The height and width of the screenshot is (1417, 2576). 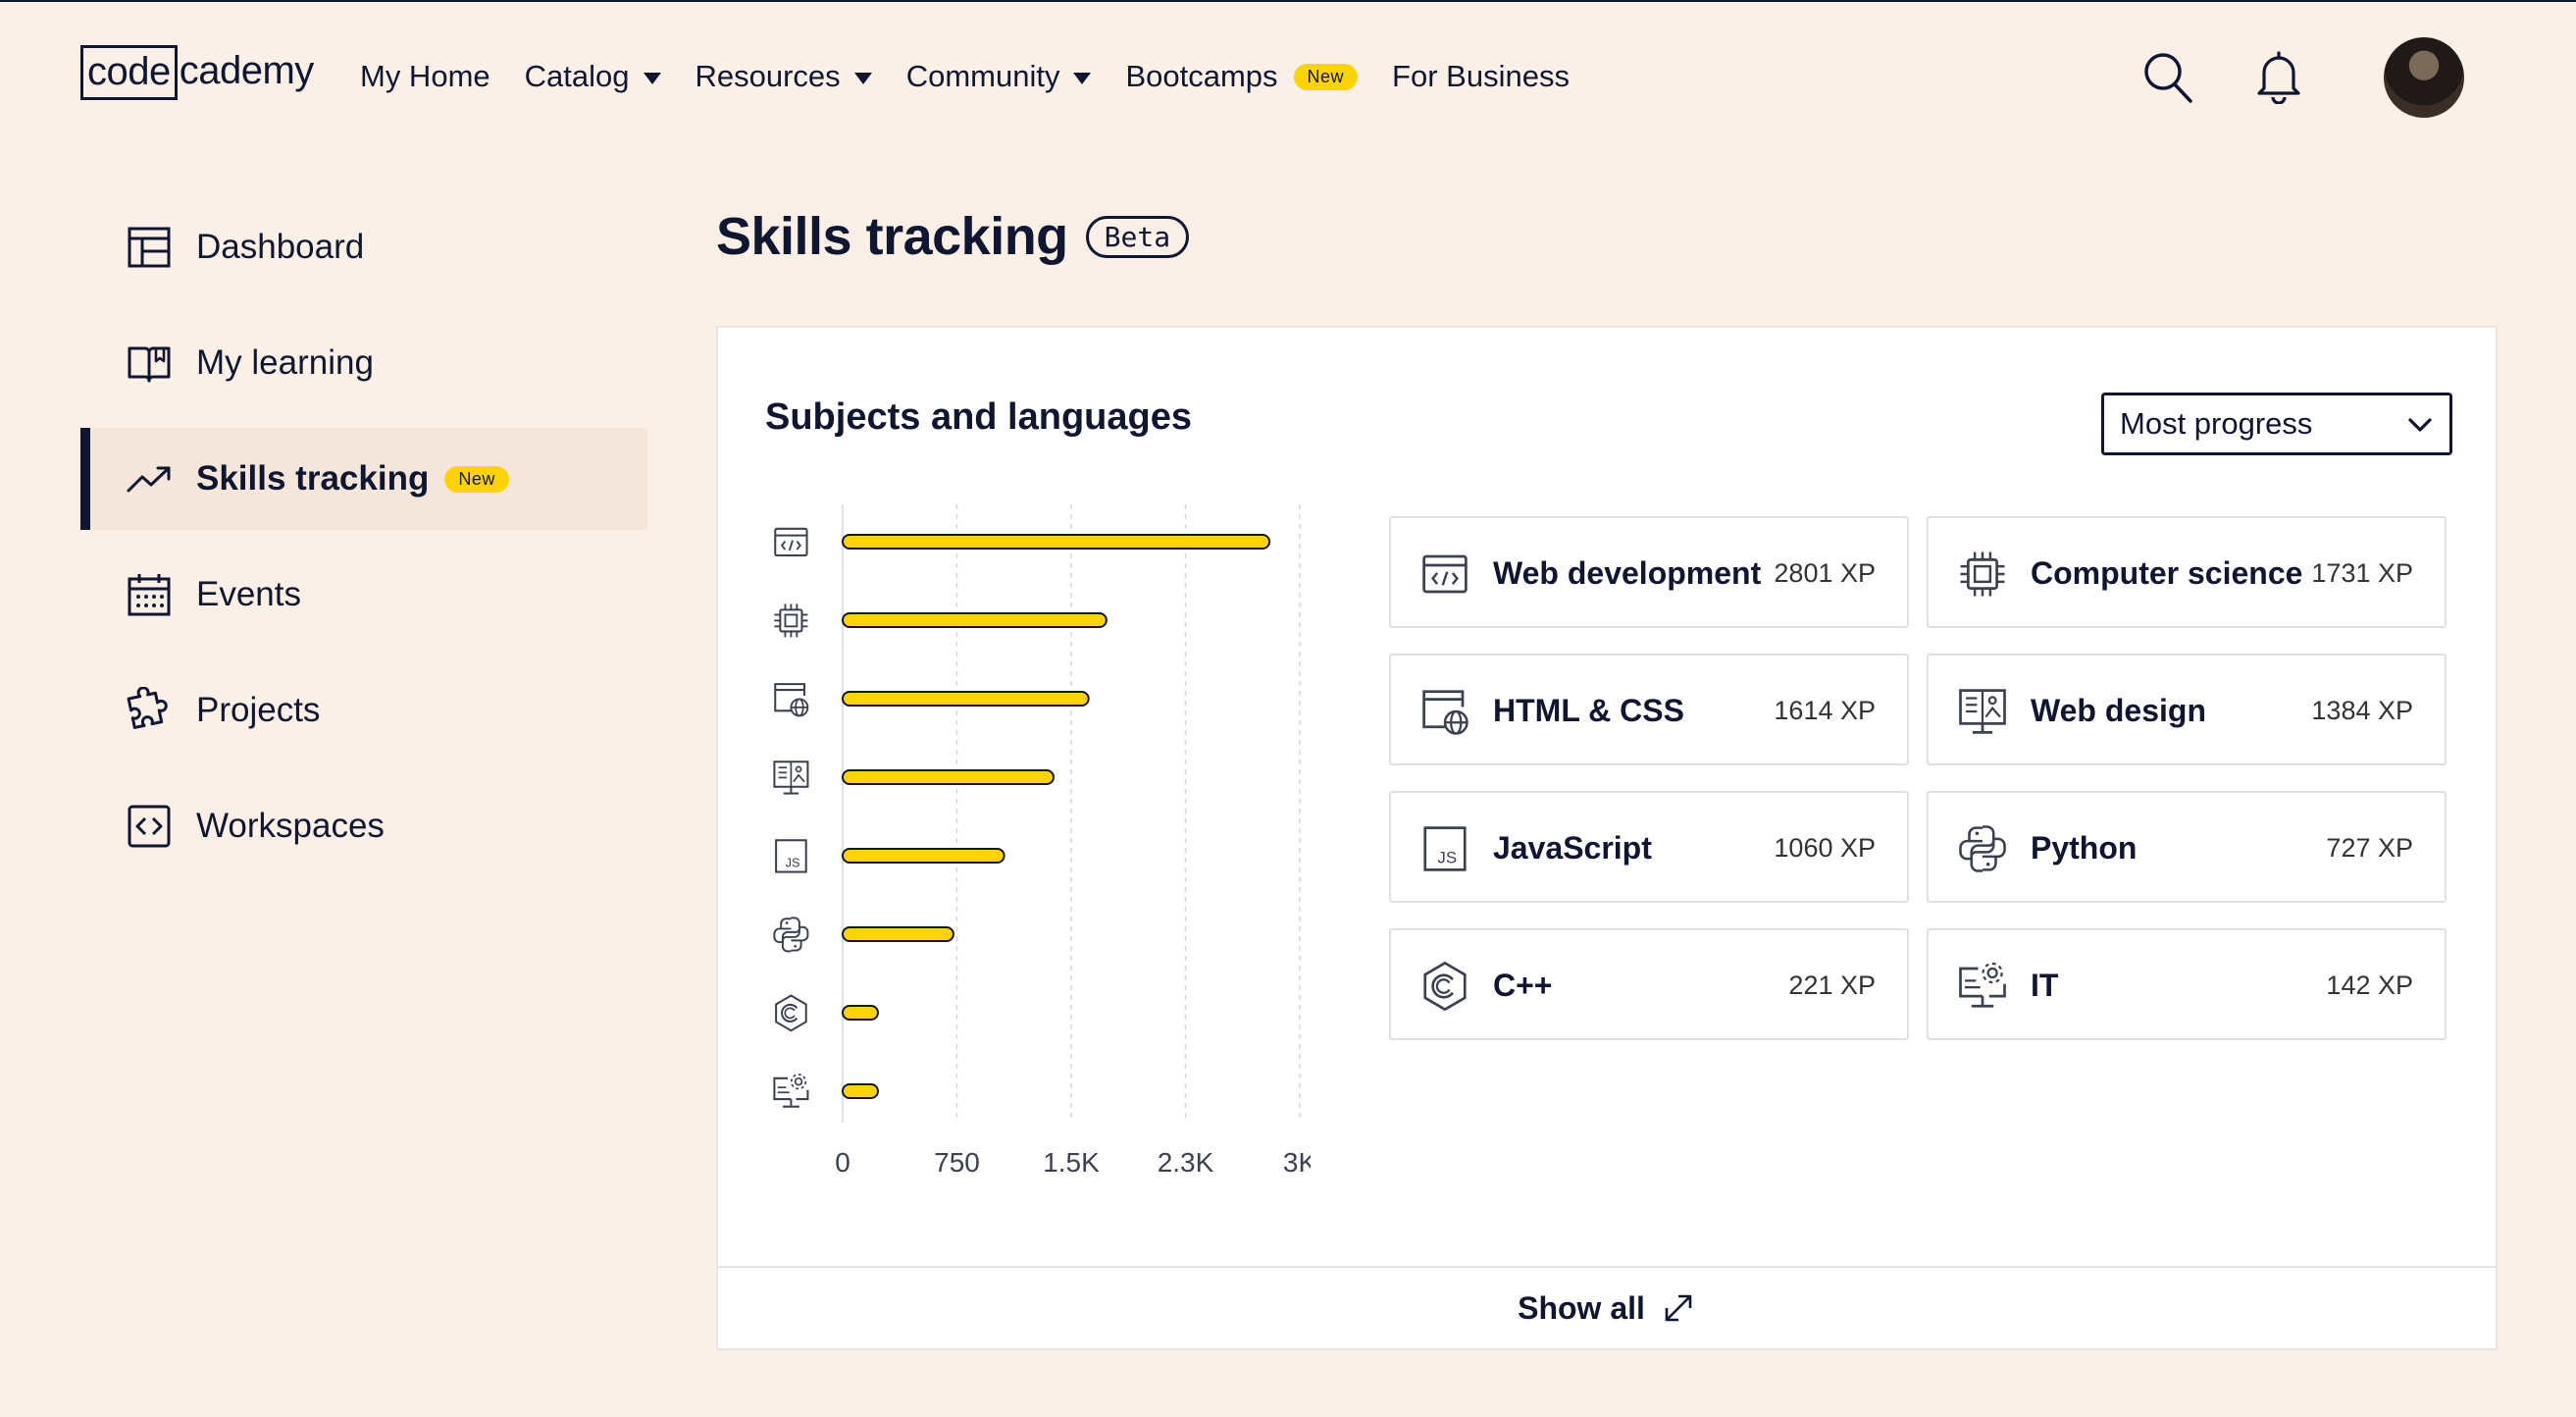 I want to click on subject-tile: Computer science 1731 XP, so click(x=2187, y=572).